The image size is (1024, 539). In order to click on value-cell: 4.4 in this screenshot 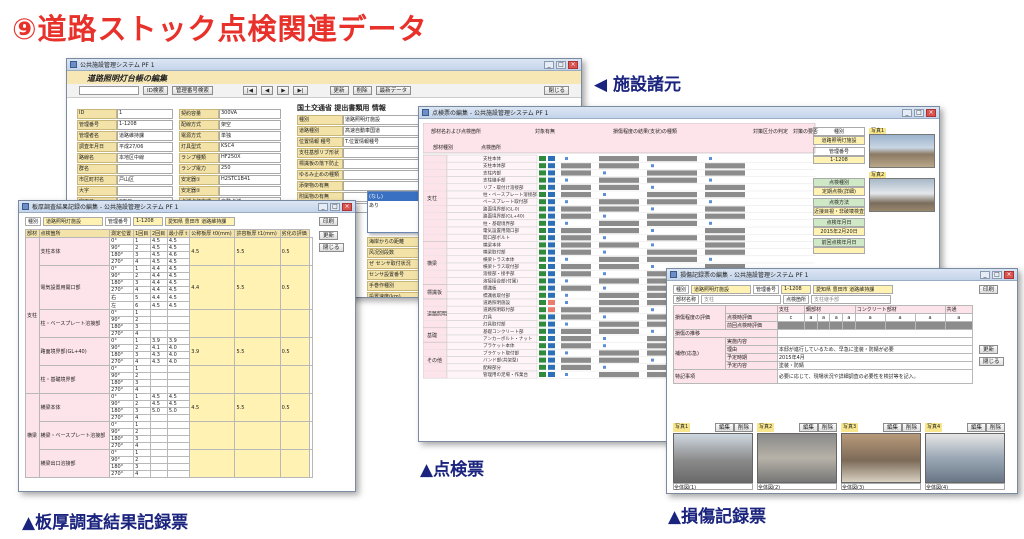, I will do `click(158, 297)`.